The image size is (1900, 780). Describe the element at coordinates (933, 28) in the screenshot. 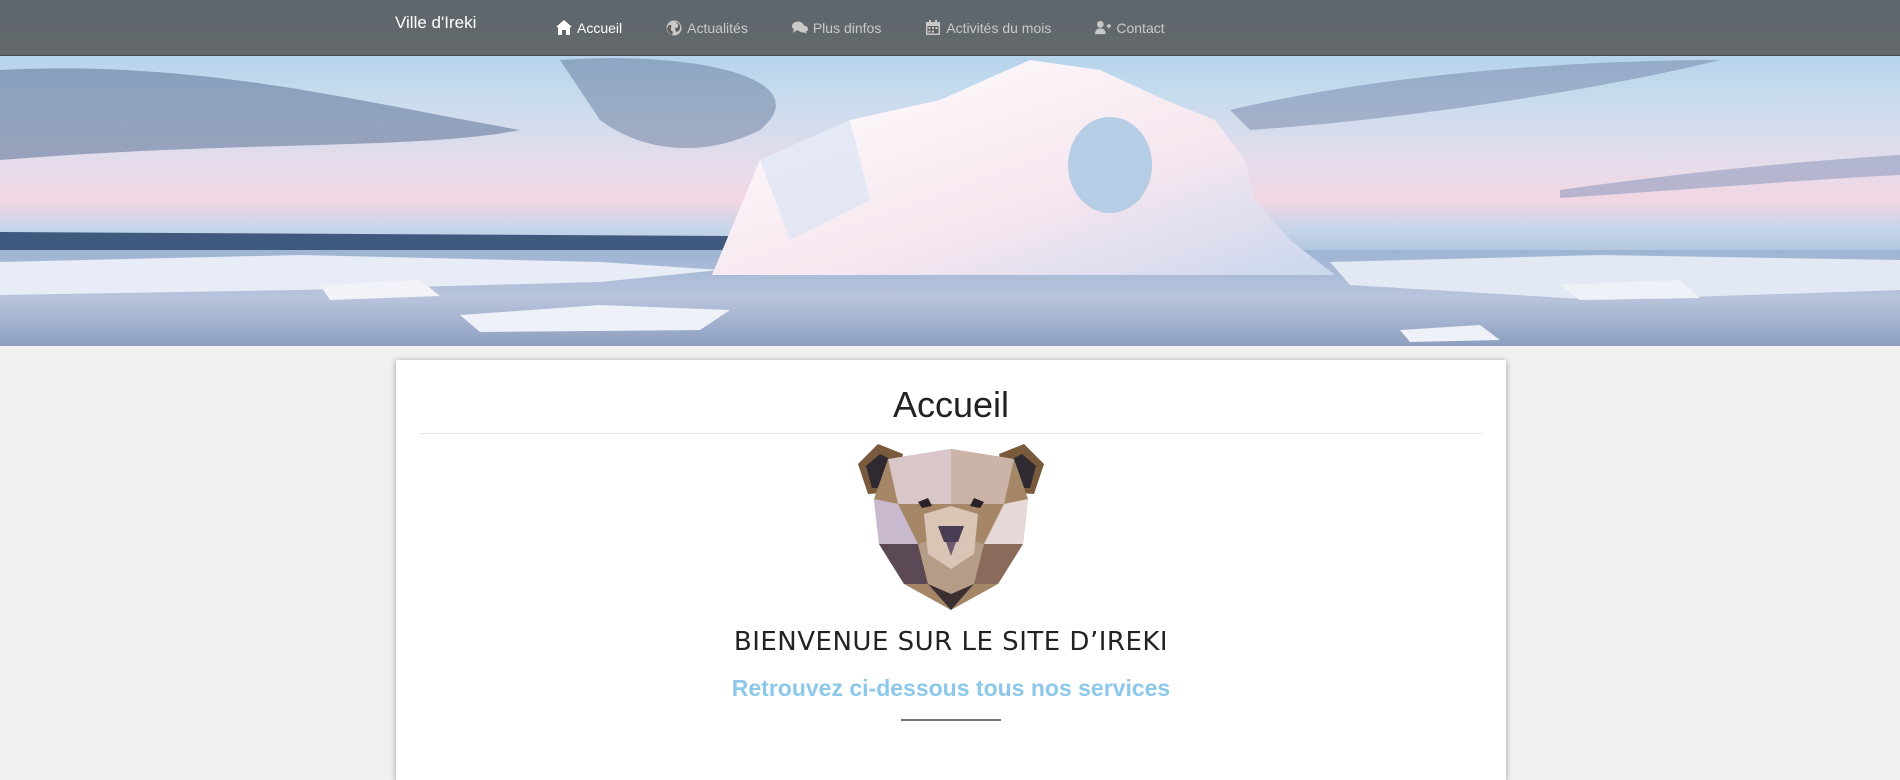

I see `calendar-icon` at that location.